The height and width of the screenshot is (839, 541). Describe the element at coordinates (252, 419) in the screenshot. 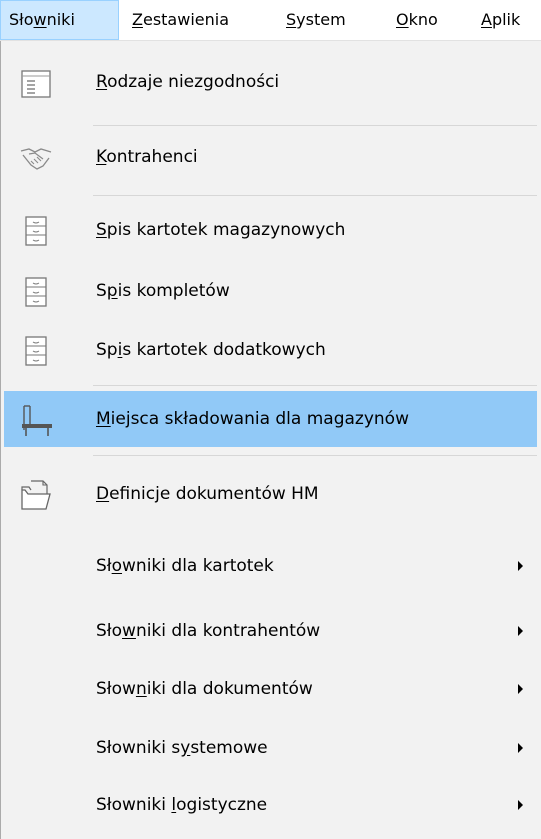

I see `menu-item-label: Miejsca składowania dla magazynów` at that location.